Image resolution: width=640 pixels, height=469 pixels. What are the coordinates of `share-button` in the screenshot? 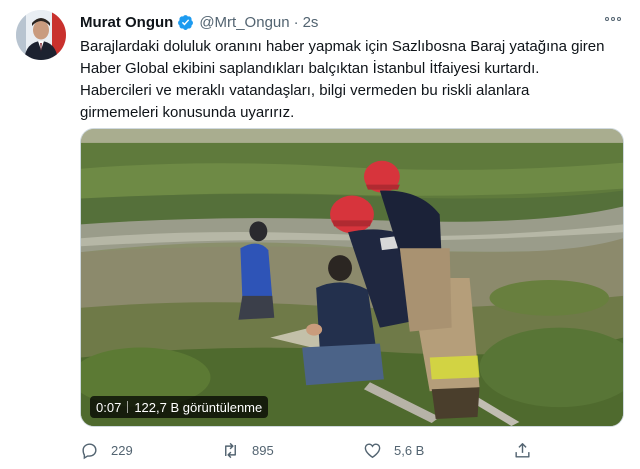 It's located at (522, 450).